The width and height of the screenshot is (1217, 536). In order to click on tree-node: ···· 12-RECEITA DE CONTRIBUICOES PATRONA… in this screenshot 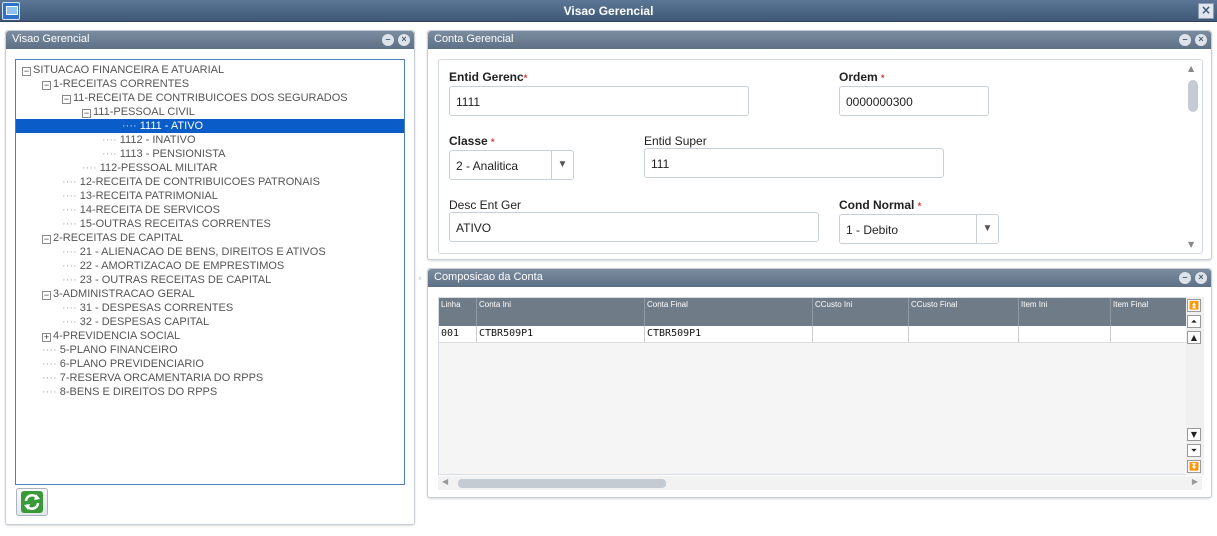, I will do `click(191, 182)`.